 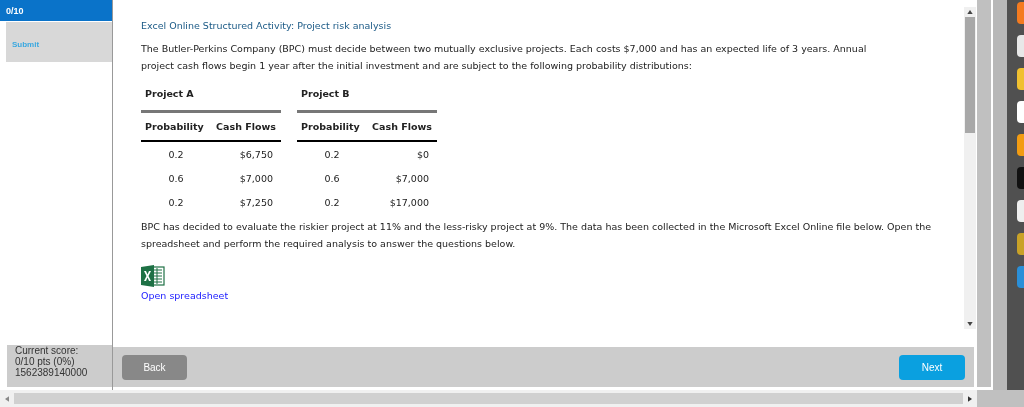 What do you see at coordinates (325, 94) in the screenshot?
I see `project-title: Project B` at bounding box center [325, 94].